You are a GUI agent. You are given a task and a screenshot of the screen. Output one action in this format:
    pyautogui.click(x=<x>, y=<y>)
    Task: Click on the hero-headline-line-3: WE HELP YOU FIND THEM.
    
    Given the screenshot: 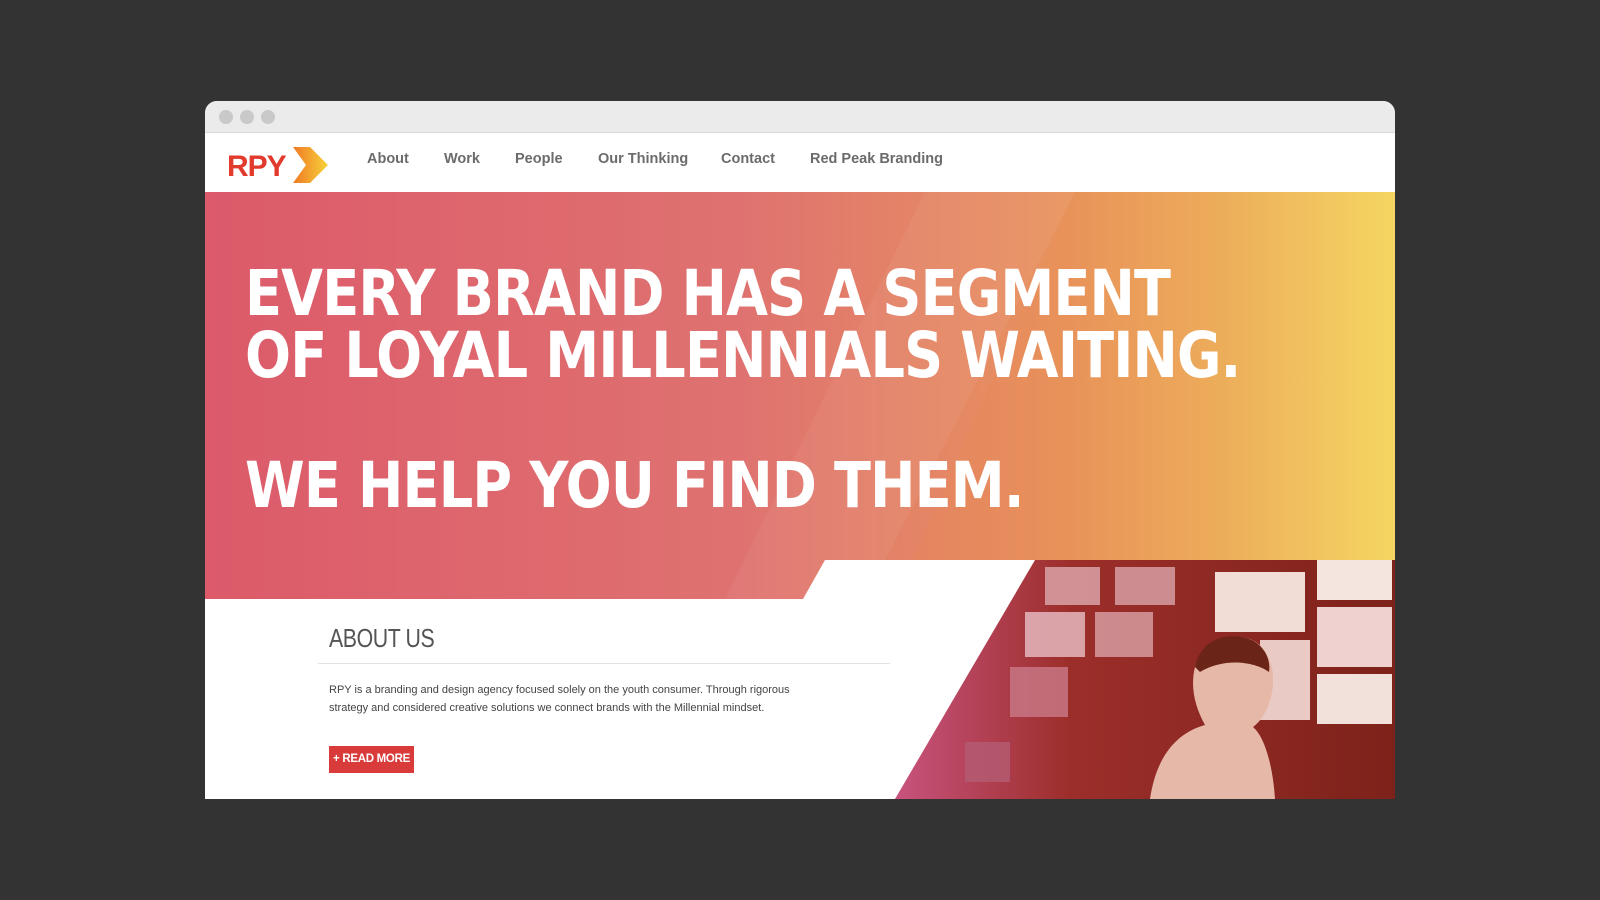 What is the action you would take?
    pyautogui.click(x=634, y=485)
    